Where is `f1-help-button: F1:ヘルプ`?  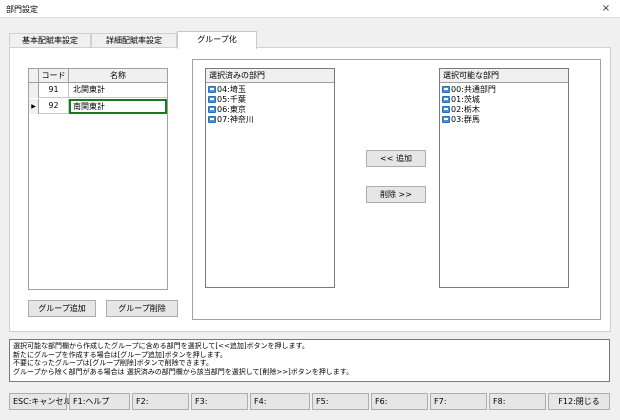 f1-help-button: F1:ヘルプ is located at coordinates (99, 401).